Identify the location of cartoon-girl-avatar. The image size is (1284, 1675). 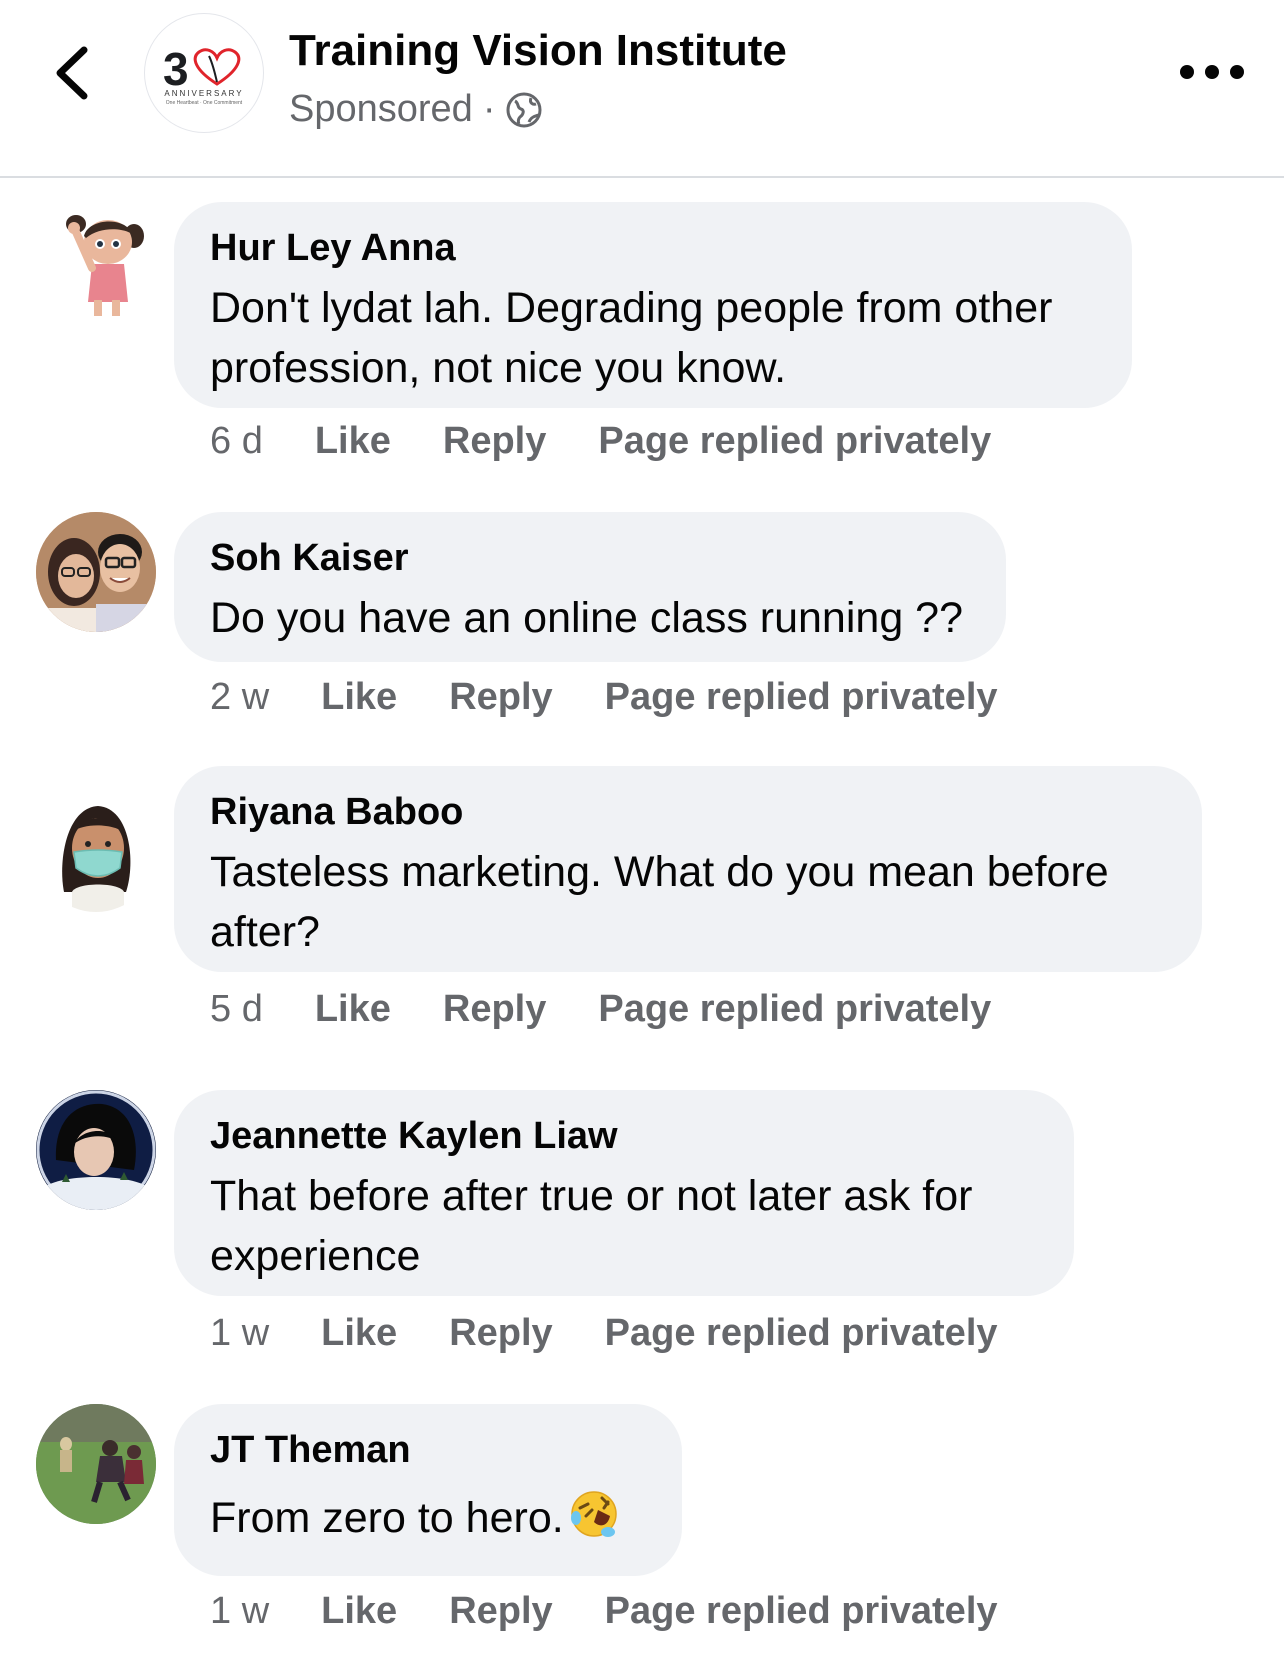
(105, 265).